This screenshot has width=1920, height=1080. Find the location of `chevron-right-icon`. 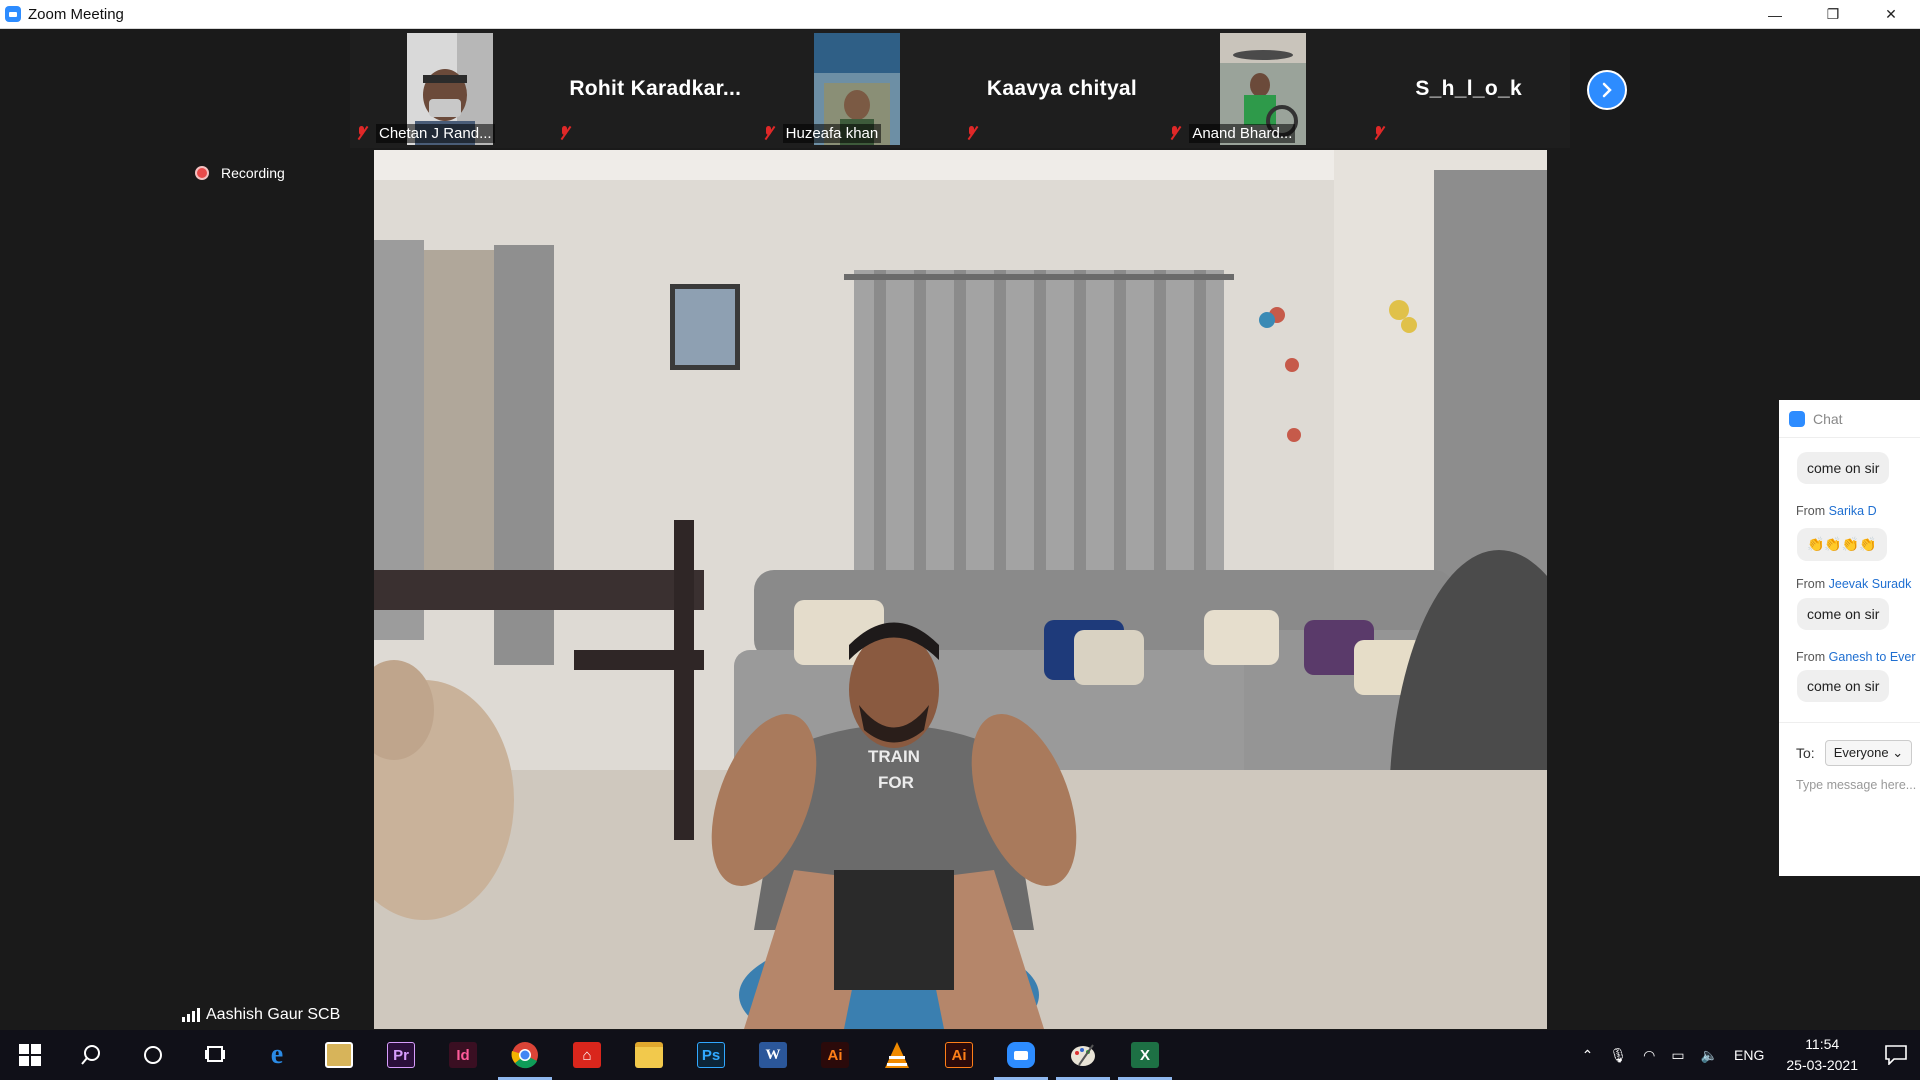

chevron-right-icon is located at coordinates (1607, 90).